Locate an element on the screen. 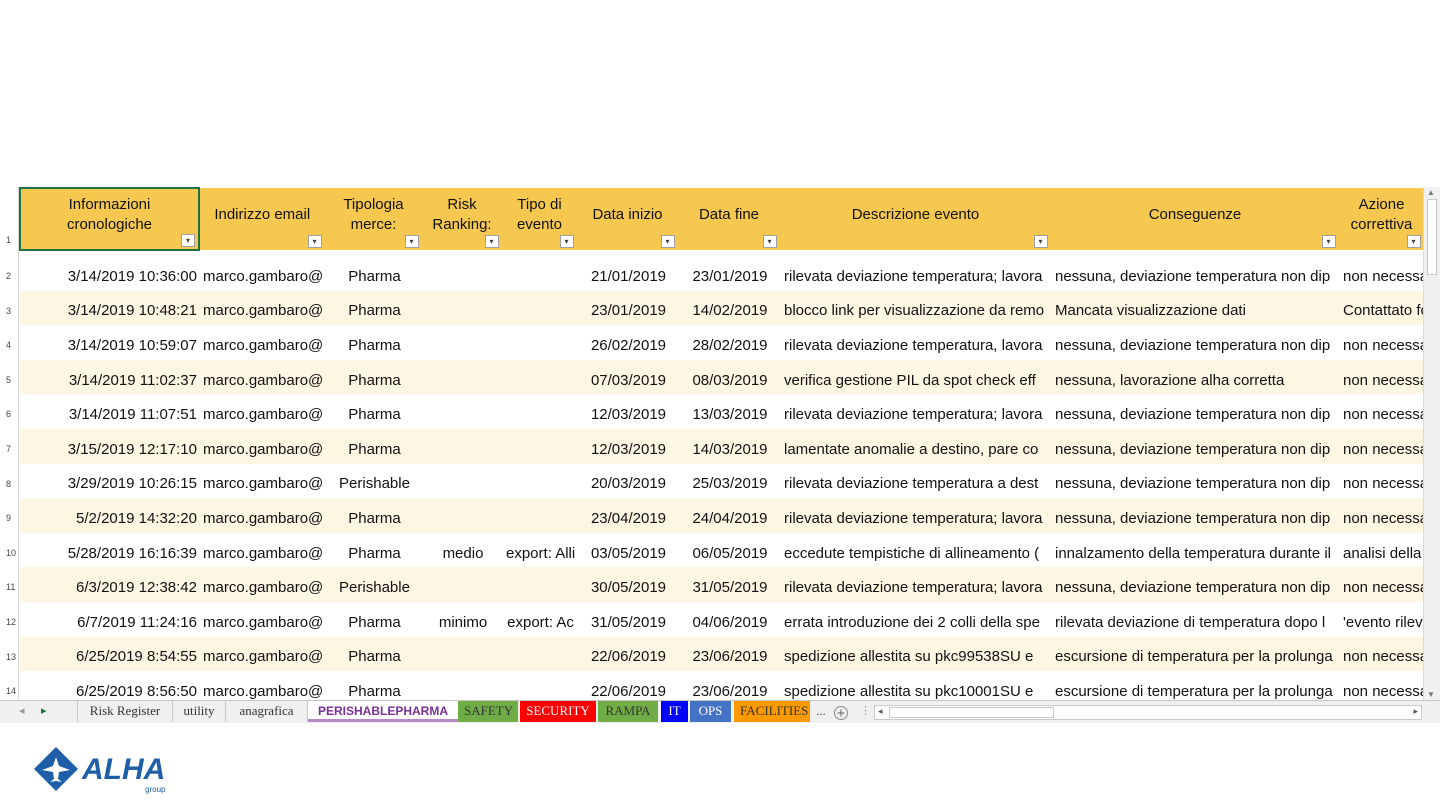 The width and height of the screenshot is (1440, 810). cell-timestamp: 3/14/2019 11:07:51 is located at coordinates (109, 411).